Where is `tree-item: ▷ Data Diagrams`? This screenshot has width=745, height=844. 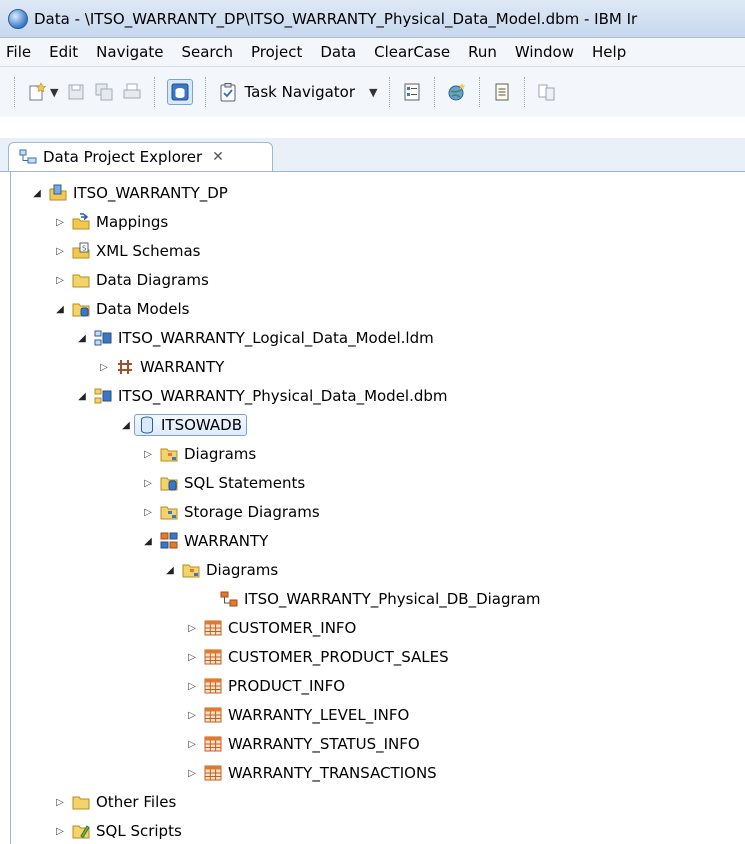 tree-item: ▷ Data Diagrams is located at coordinates (131, 280).